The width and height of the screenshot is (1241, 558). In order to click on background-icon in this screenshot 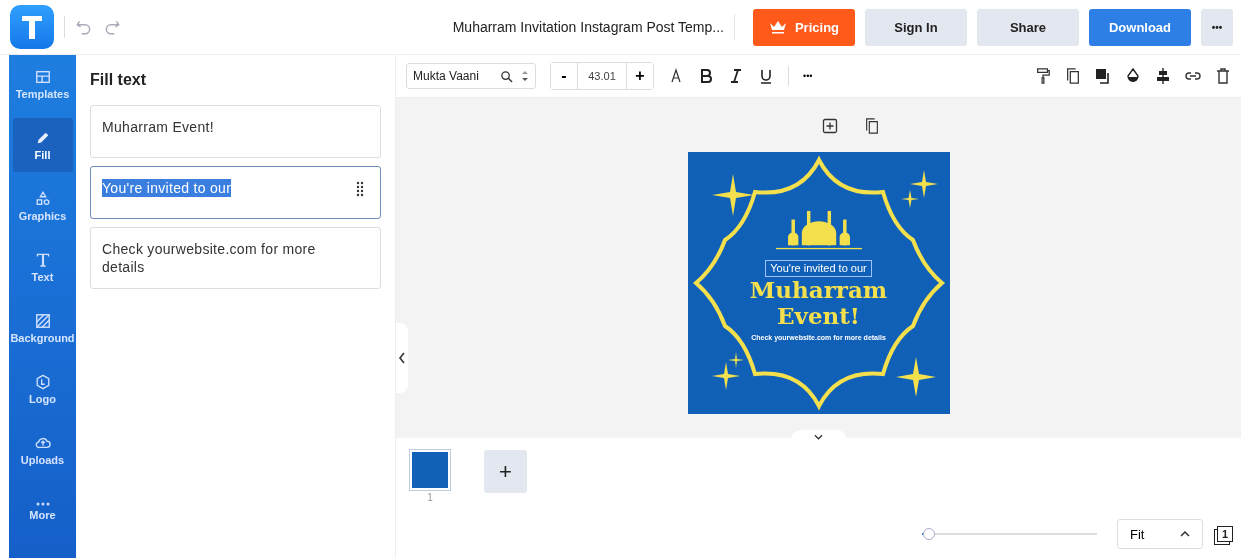, I will do `click(42, 320)`.